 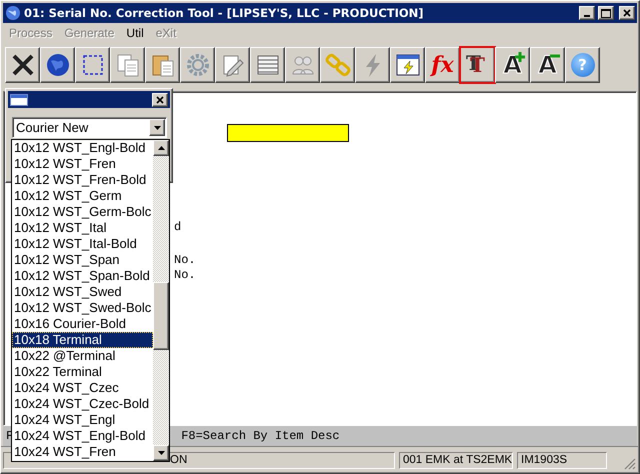 I want to click on input-field, so click(x=288, y=133).